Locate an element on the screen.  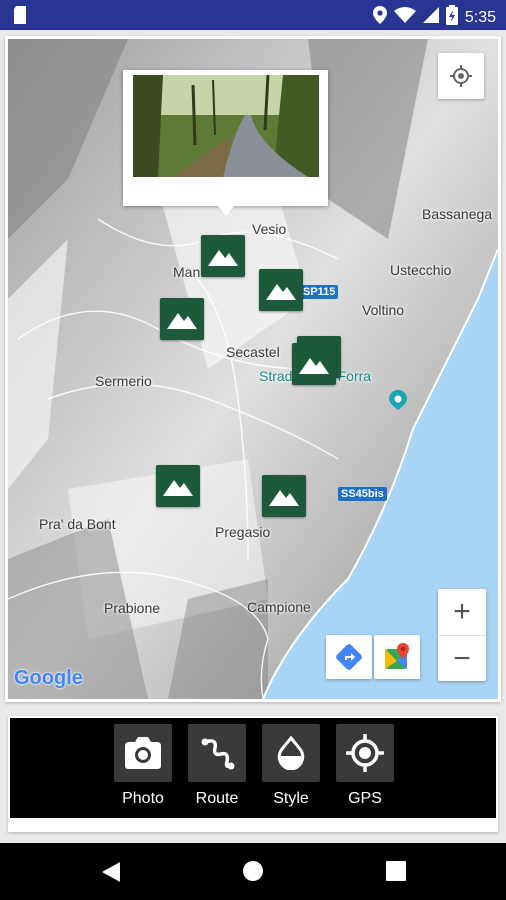
place-label: Vesio is located at coordinates (269, 229).